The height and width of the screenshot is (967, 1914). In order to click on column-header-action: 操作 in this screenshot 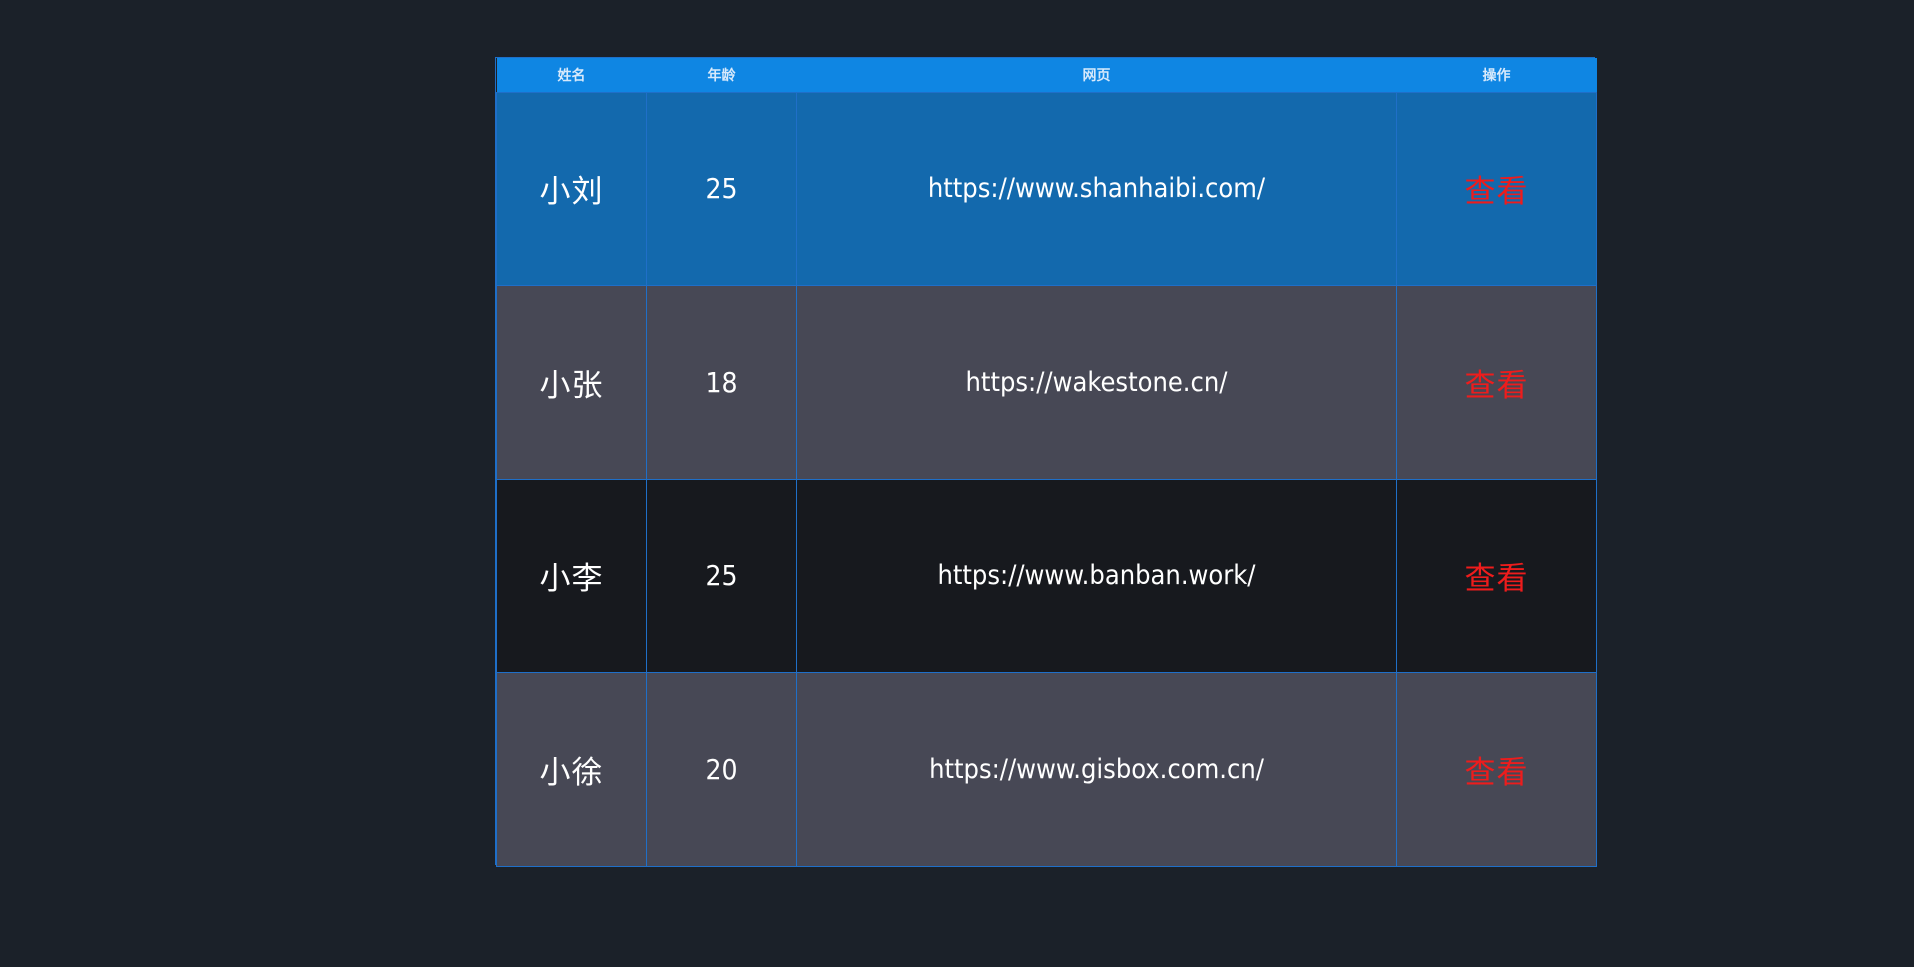, I will do `click(1496, 75)`.